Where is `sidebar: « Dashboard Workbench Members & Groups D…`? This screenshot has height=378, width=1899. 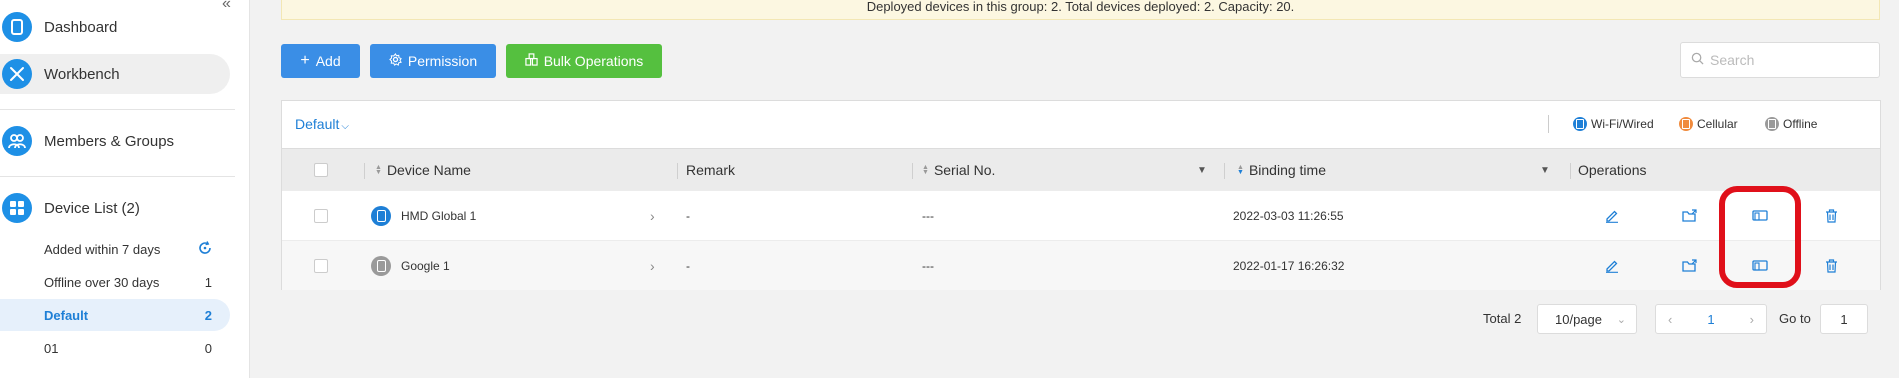 sidebar: « Dashboard Workbench Members & Groups D… is located at coordinates (125, 189).